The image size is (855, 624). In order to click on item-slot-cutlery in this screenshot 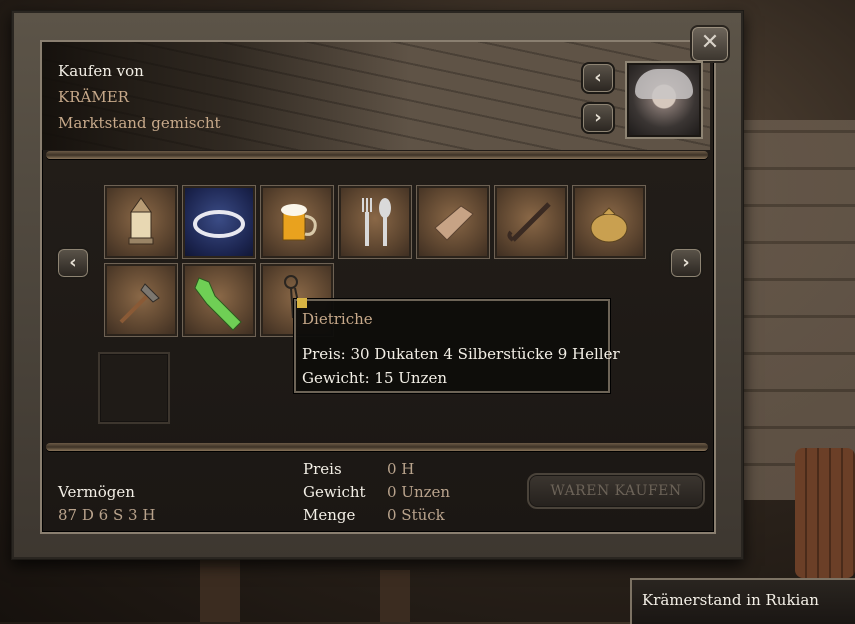, I will do `click(375, 222)`.